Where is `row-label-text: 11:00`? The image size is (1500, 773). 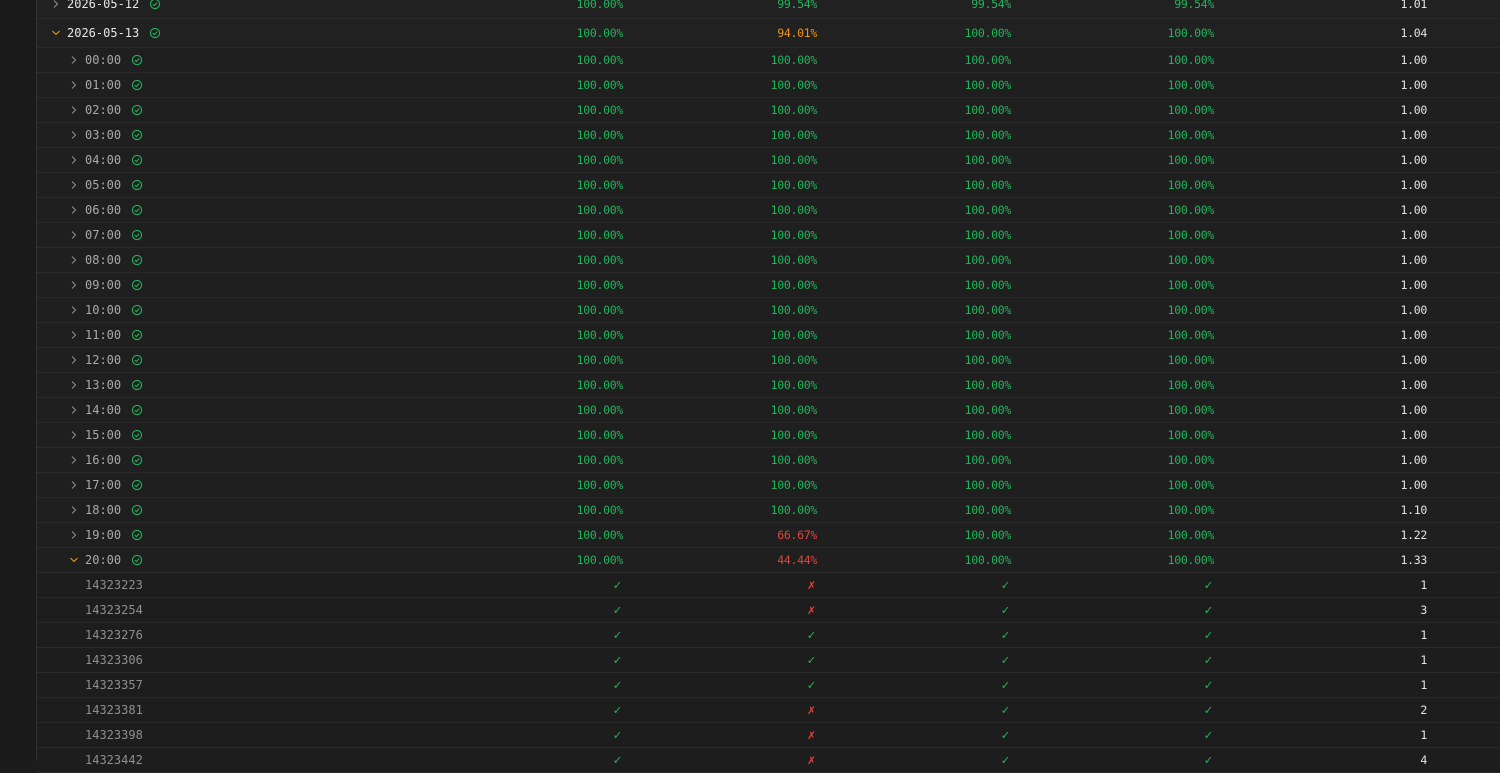 row-label-text: 11:00 is located at coordinates (103, 335).